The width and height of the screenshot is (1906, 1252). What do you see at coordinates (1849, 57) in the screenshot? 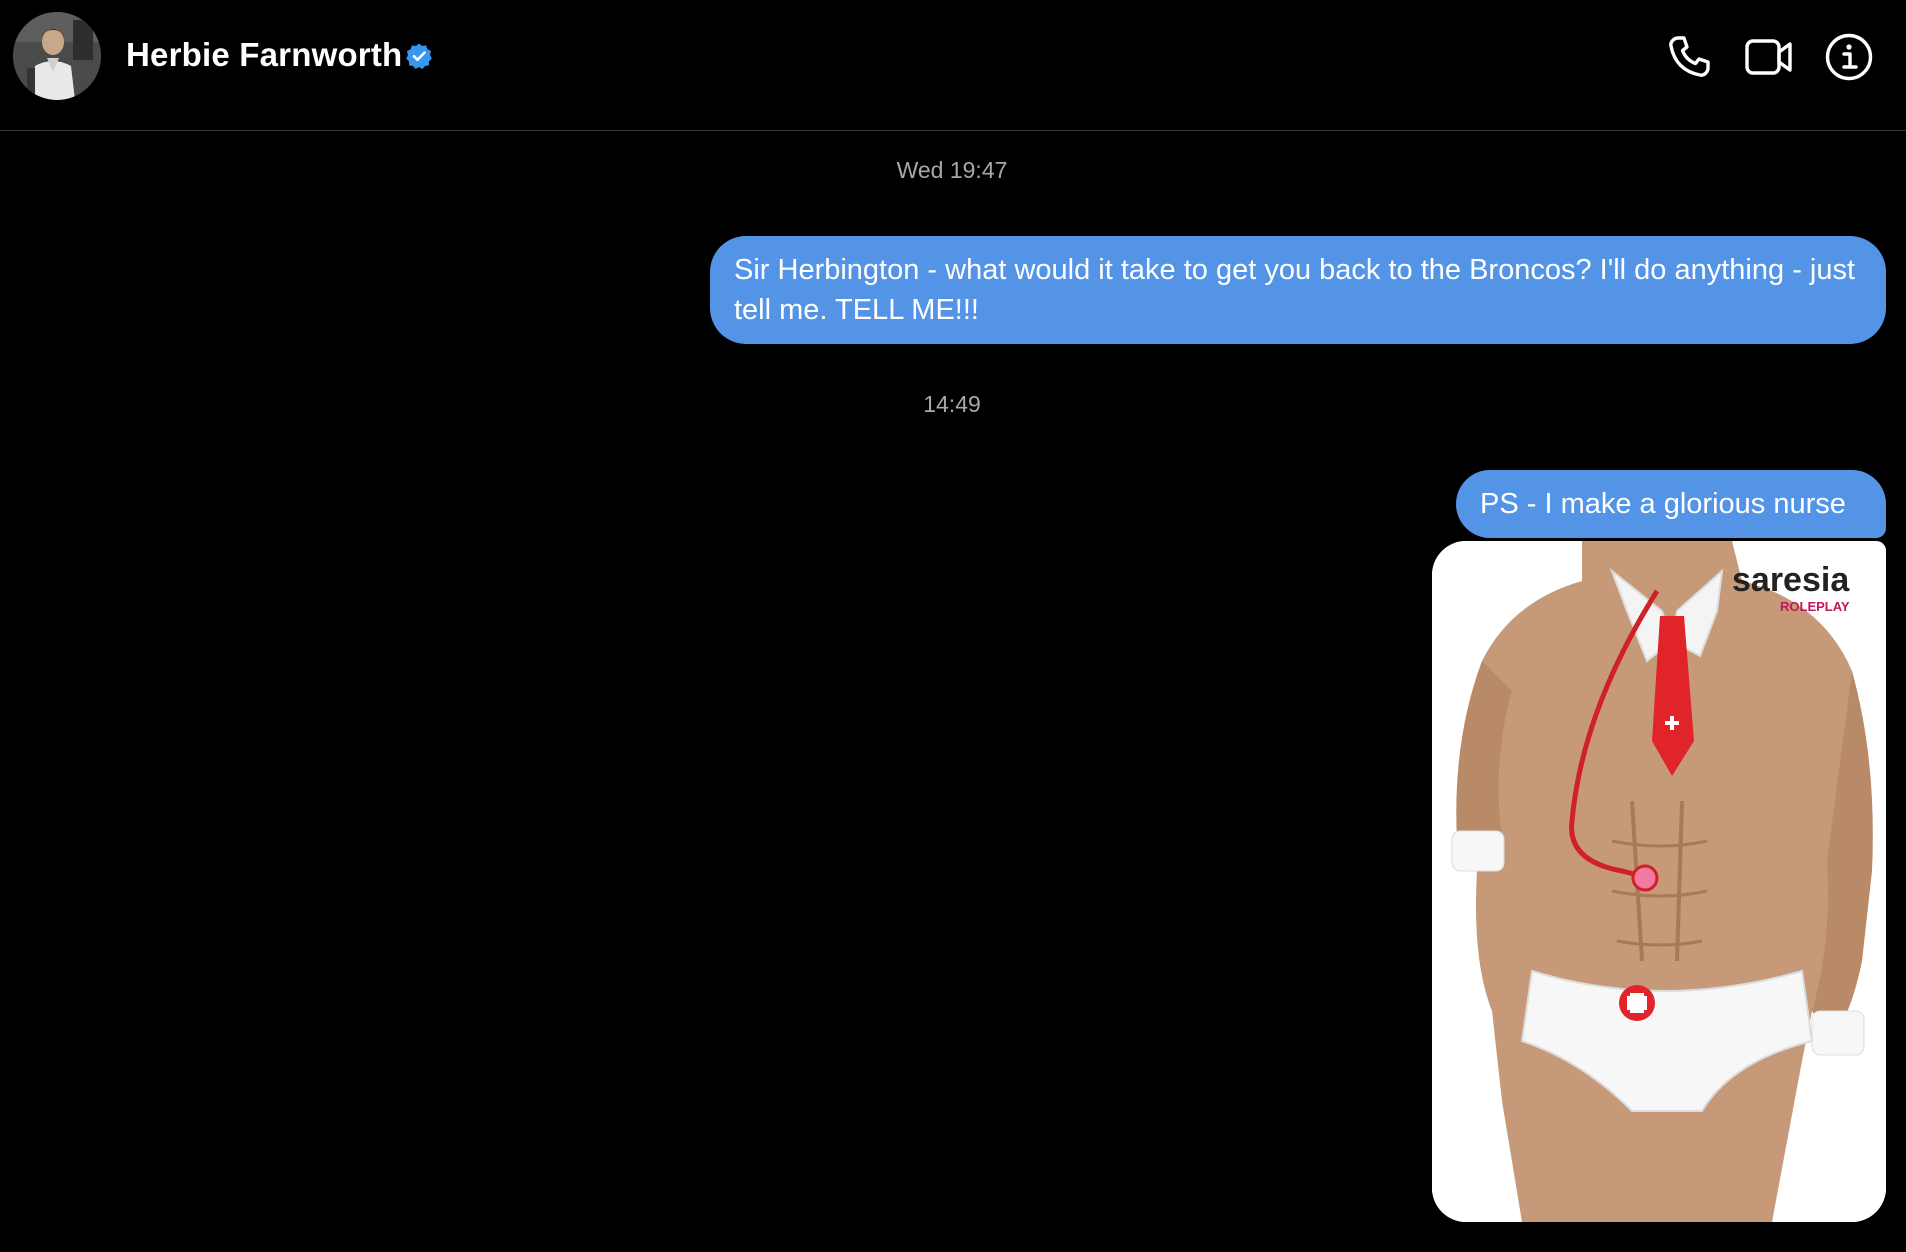
I see `info-icon` at bounding box center [1849, 57].